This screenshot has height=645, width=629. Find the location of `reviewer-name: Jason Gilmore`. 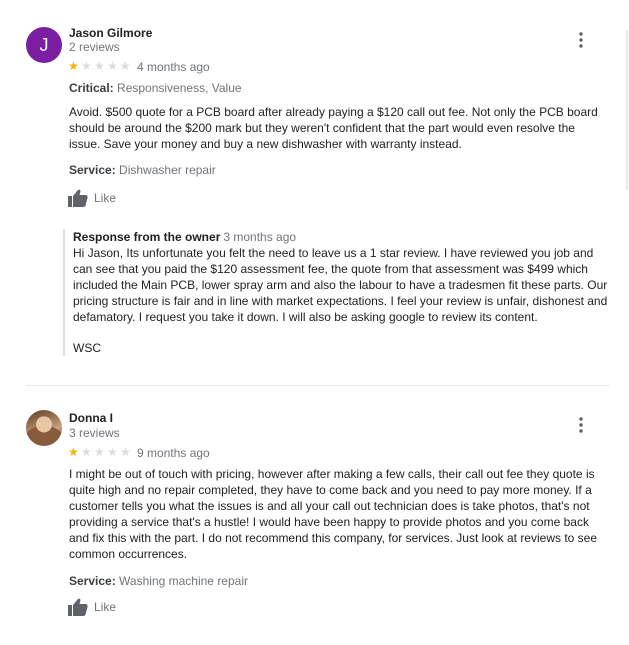

reviewer-name: Jason Gilmore is located at coordinates (110, 33).